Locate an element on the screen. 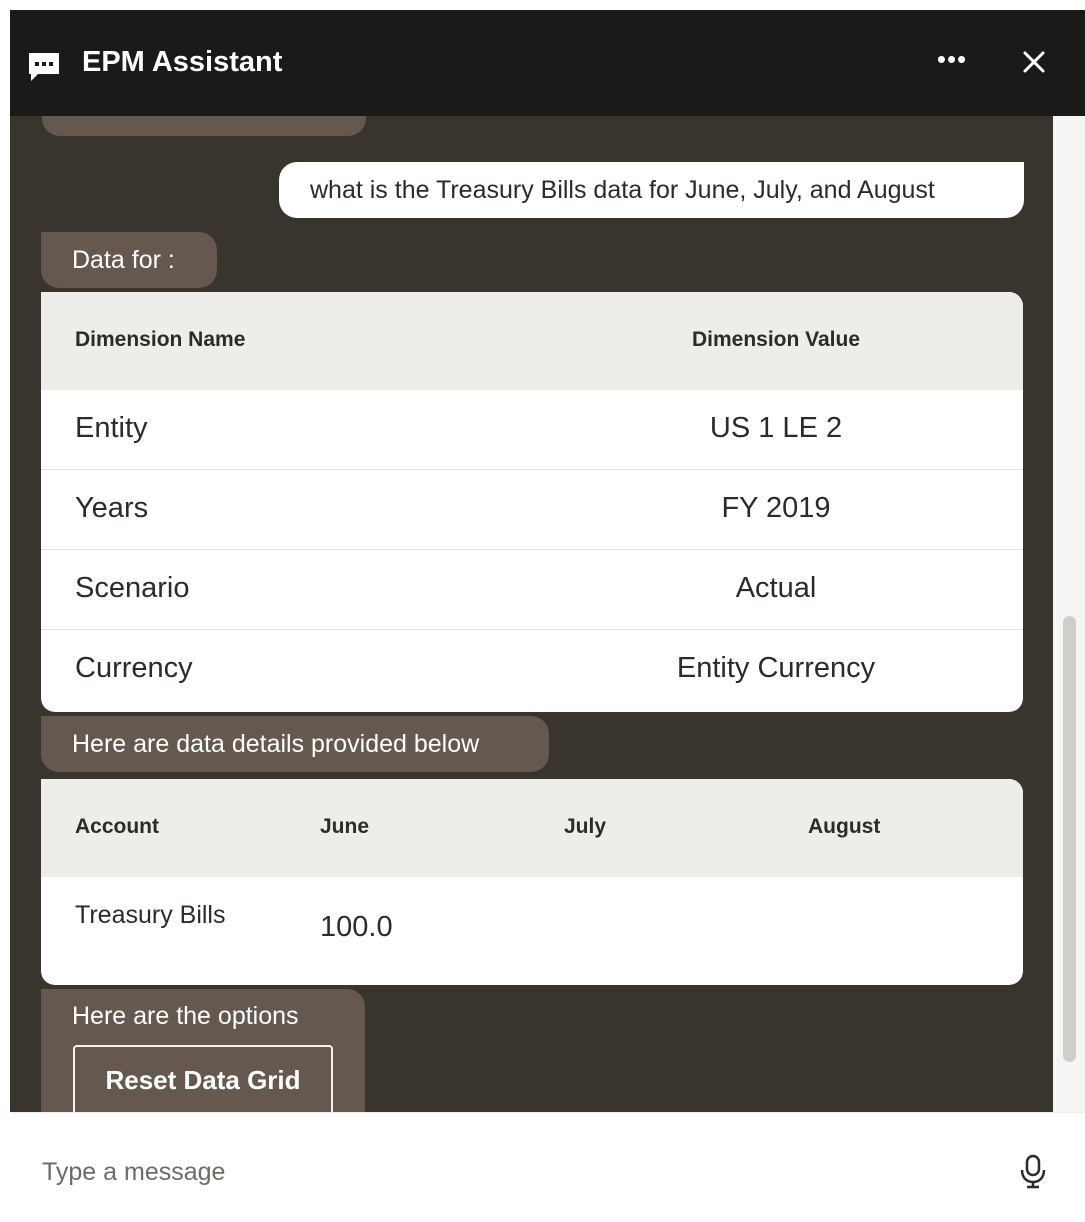  bot-message-options: Here are the options Reset Data Grid is located at coordinates (203, 1050).